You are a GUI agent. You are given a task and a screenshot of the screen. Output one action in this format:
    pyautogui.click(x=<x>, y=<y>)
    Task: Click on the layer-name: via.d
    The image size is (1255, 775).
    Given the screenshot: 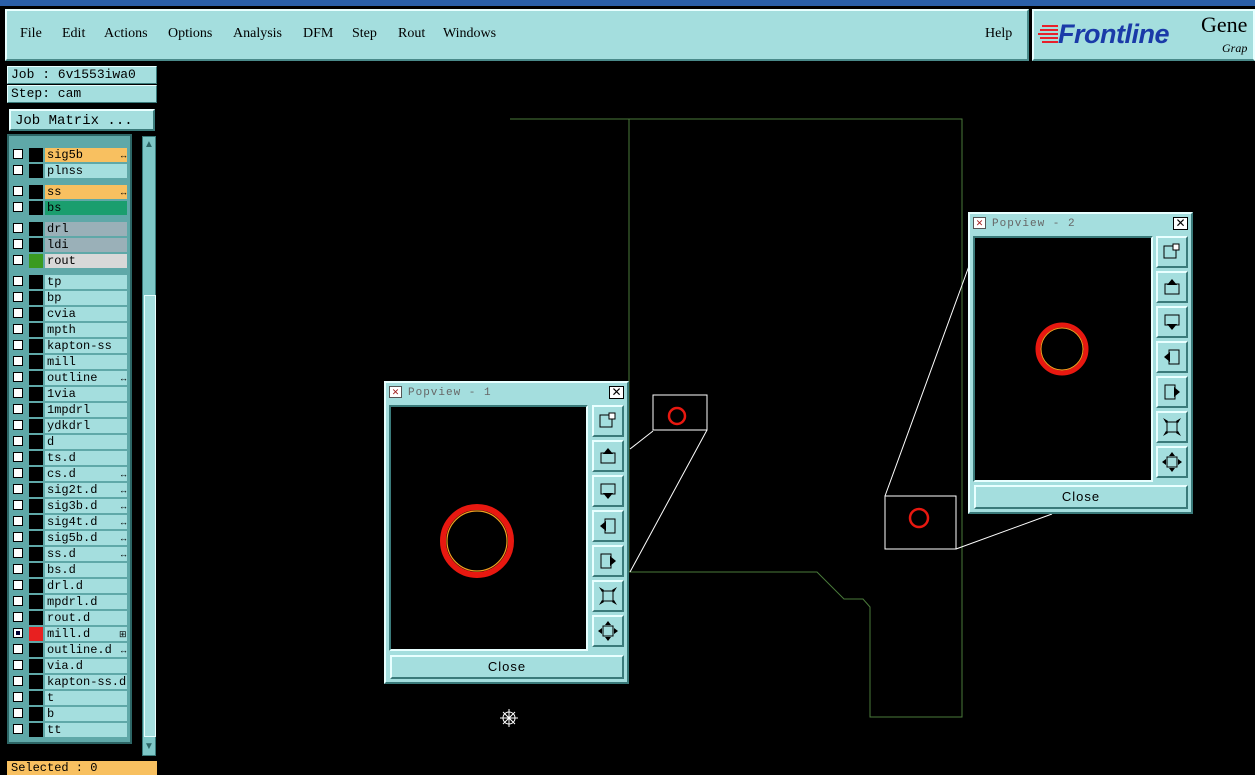 What is the action you would take?
    pyautogui.click(x=86, y=666)
    